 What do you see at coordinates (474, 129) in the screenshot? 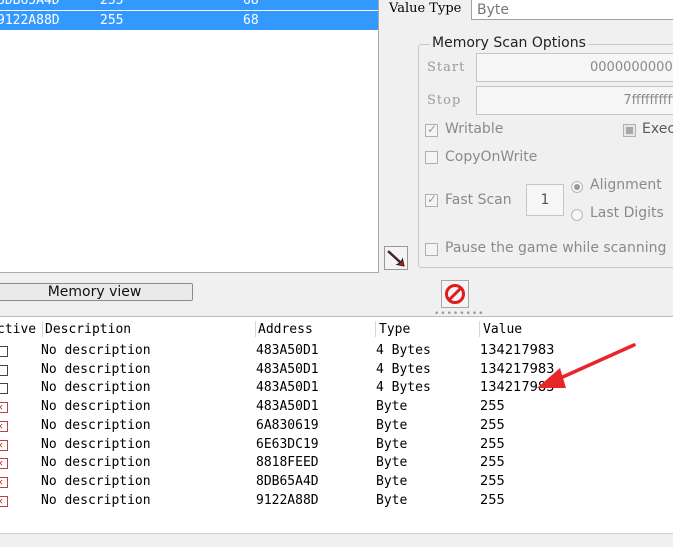
I see `writable-label: Writable` at bounding box center [474, 129].